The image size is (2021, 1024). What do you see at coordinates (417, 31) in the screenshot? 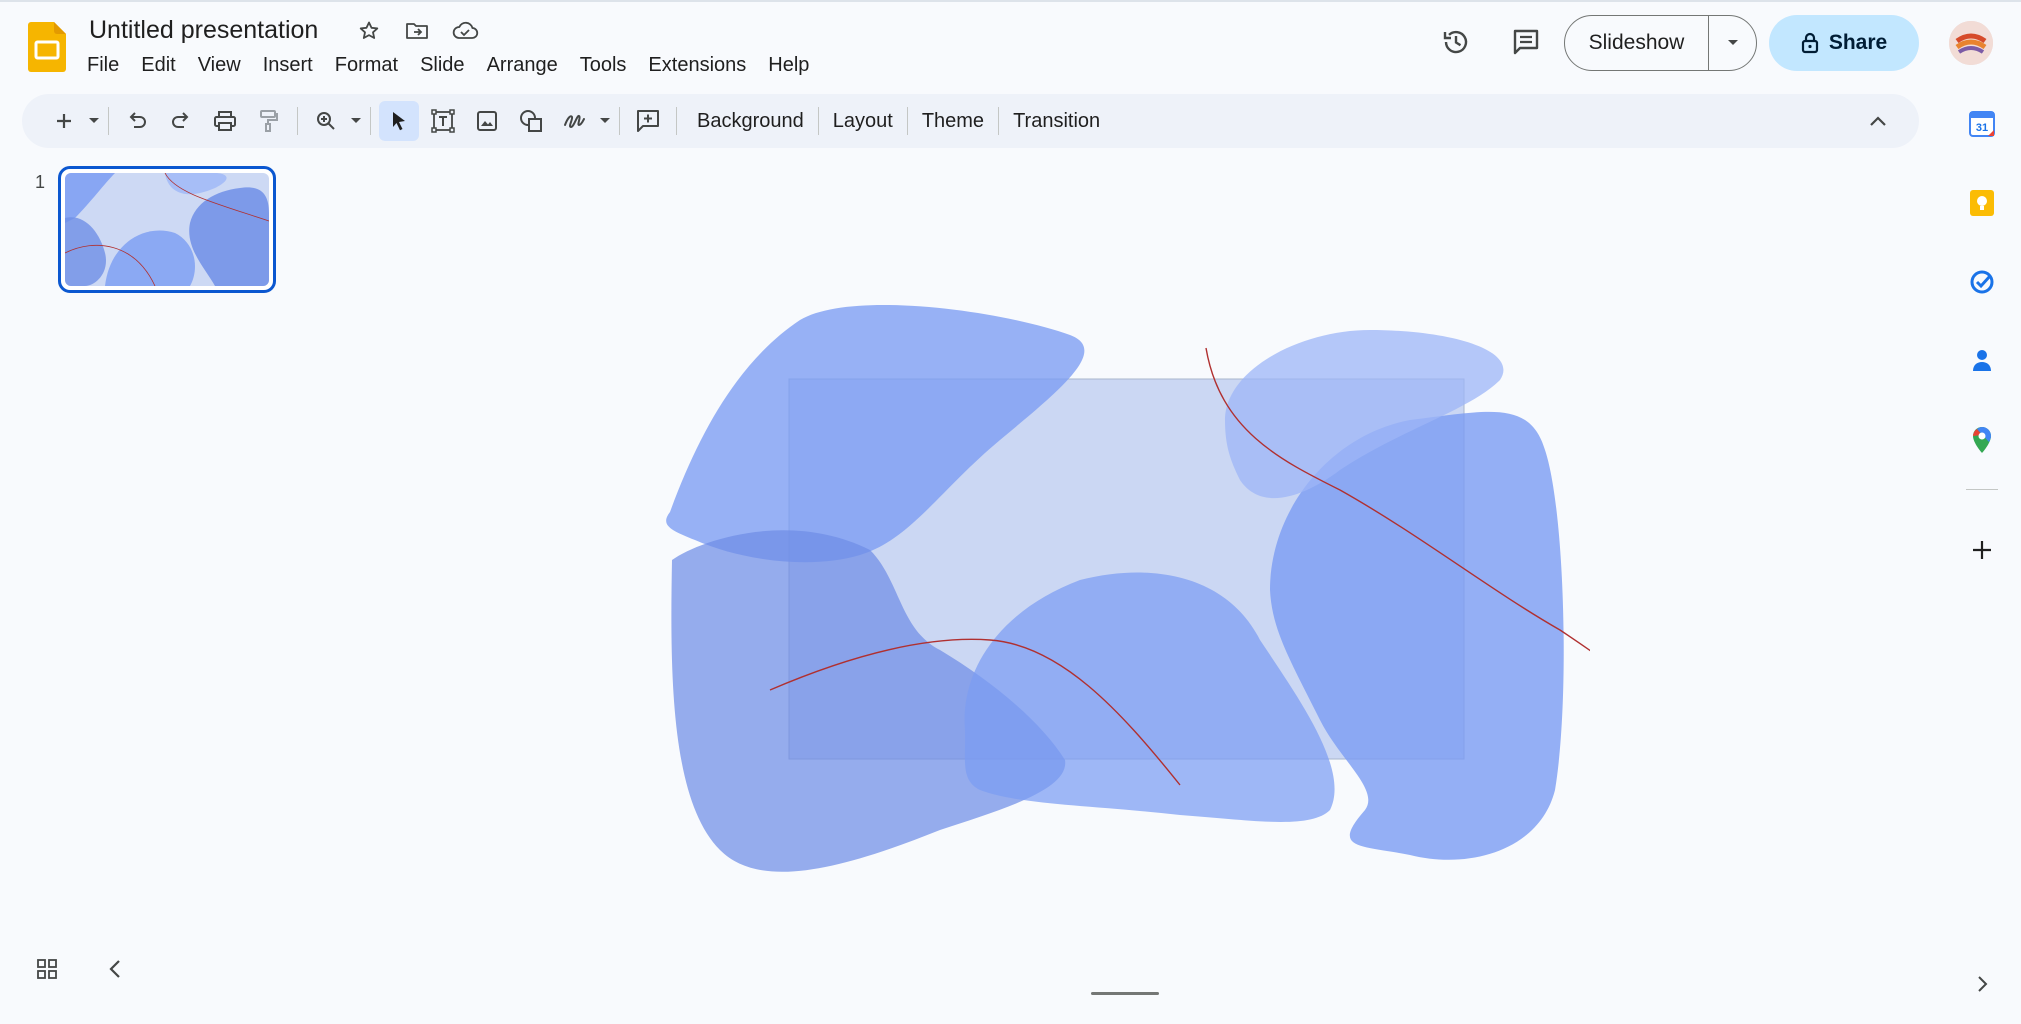
I see `folder-move-icon` at bounding box center [417, 31].